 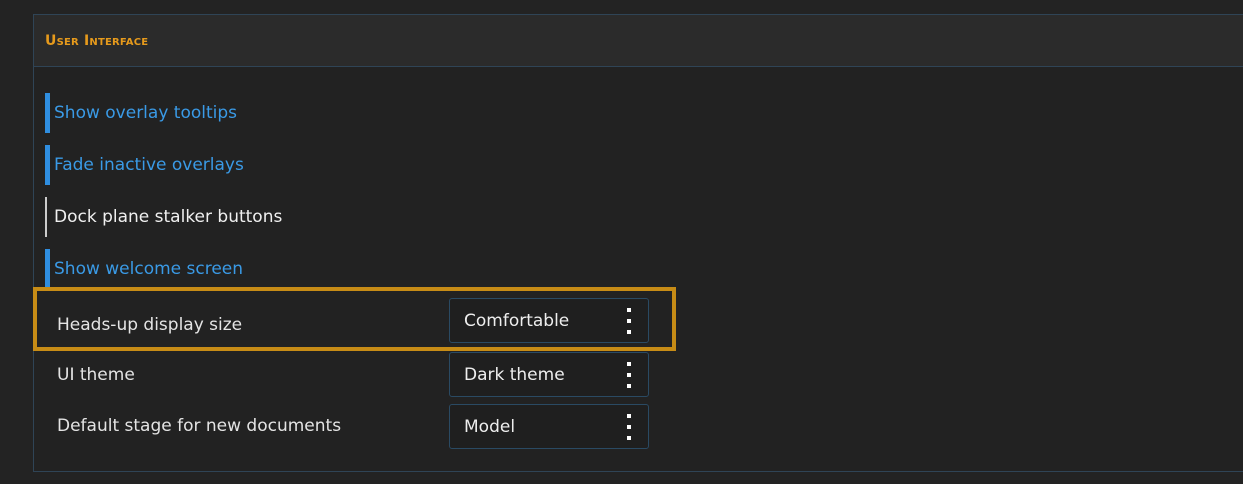 I want to click on select-value: Model, so click(x=490, y=426).